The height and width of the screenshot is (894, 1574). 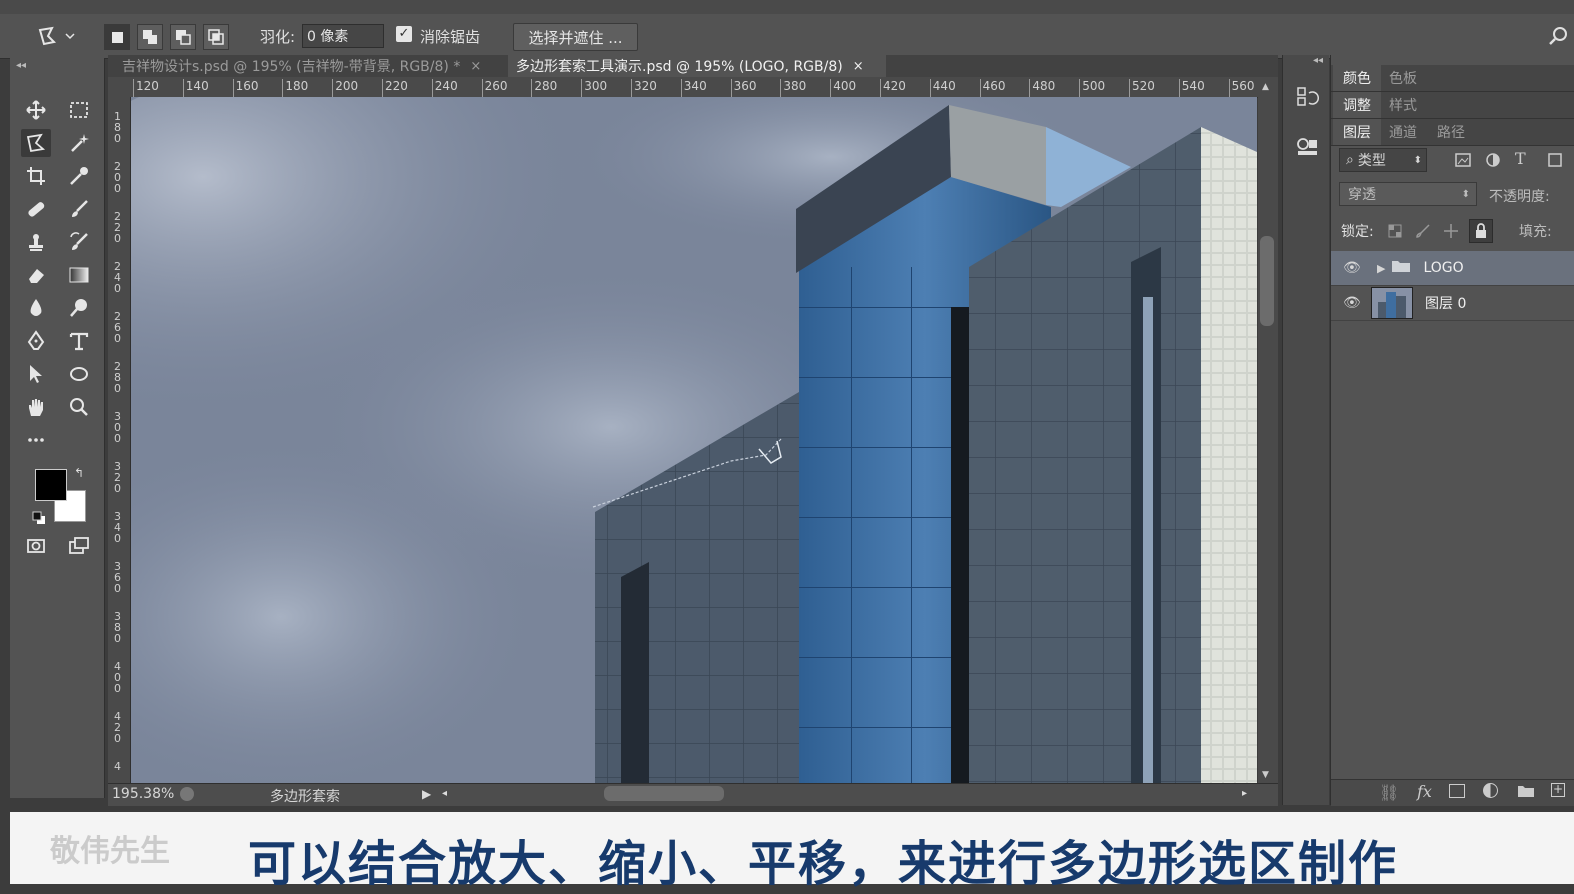 What do you see at coordinates (426, 794) in the screenshot?
I see `status-menu-arrow-icon: ▶` at bounding box center [426, 794].